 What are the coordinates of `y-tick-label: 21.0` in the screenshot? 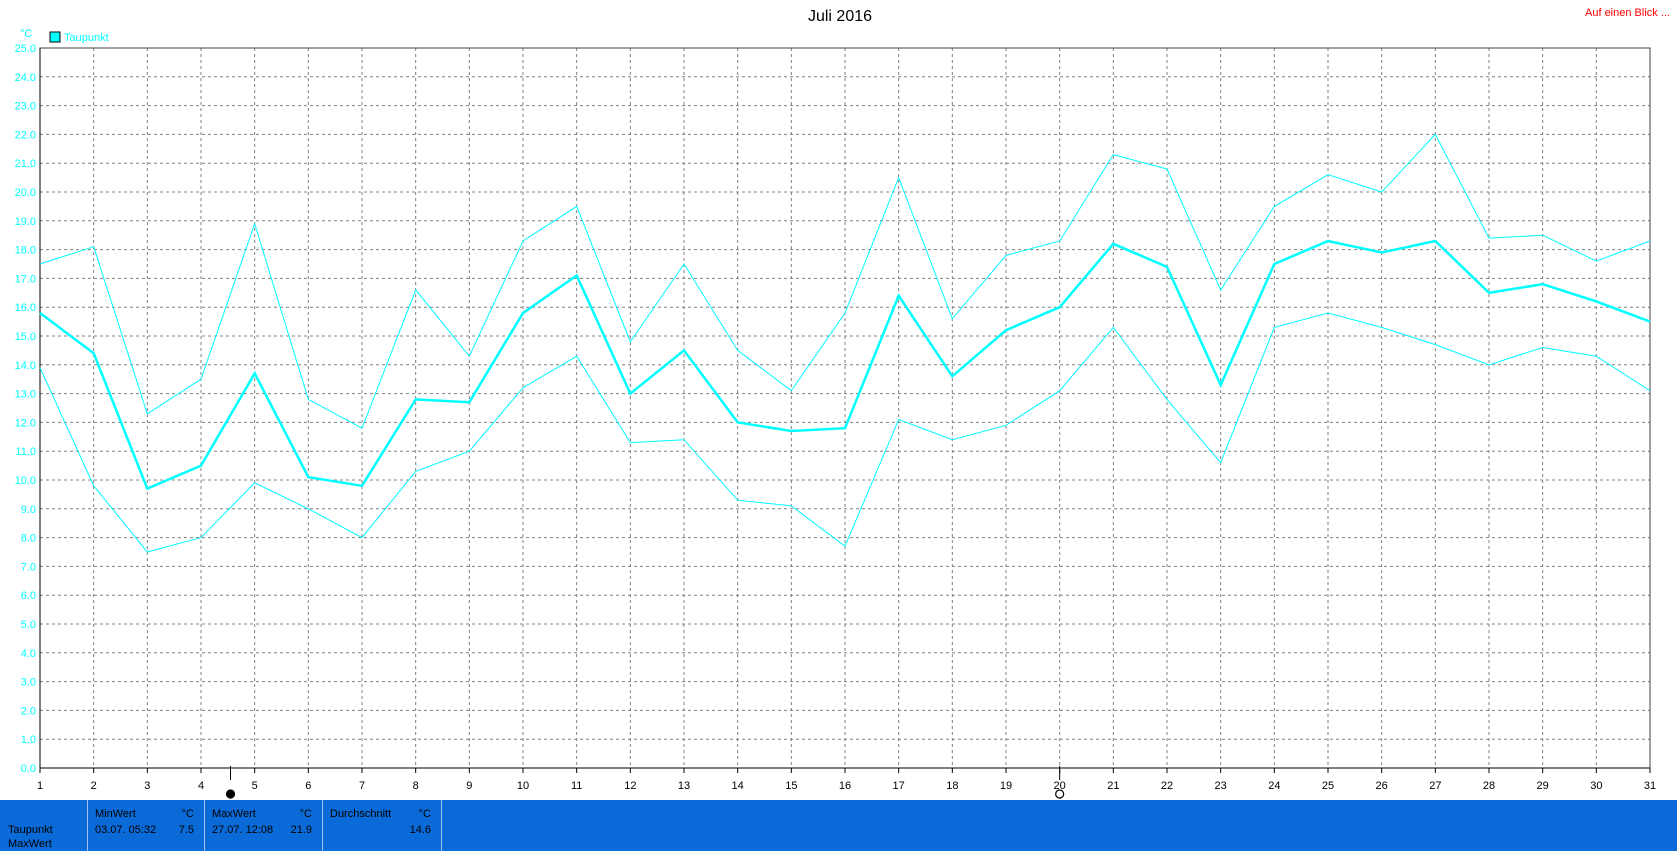 It's located at (25, 164).